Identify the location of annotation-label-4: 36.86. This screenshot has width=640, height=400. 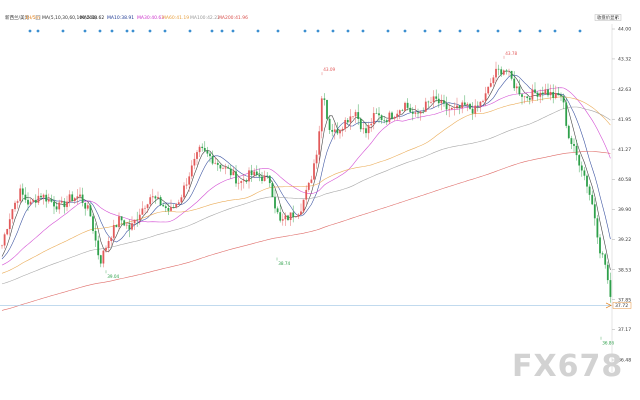
(608, 342).